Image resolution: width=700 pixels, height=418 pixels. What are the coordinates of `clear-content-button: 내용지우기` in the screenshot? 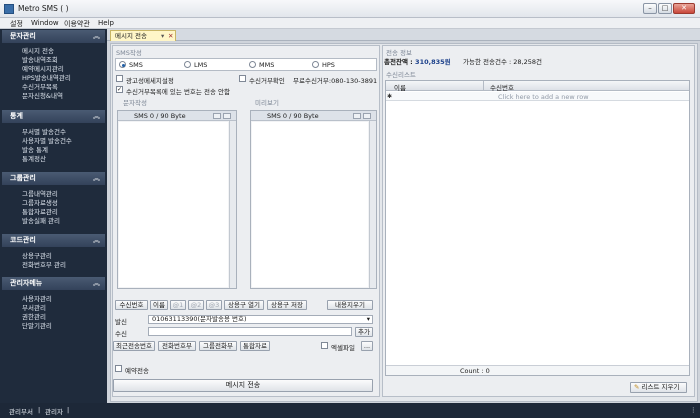 It's located at (350, 305).